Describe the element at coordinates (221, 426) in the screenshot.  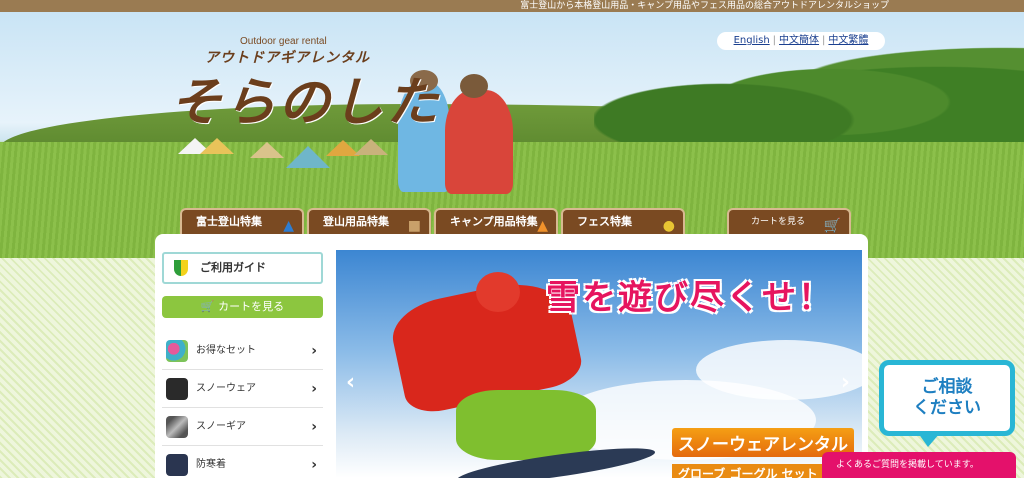
I see `sidebar-item-label: スノーギア` at that location.